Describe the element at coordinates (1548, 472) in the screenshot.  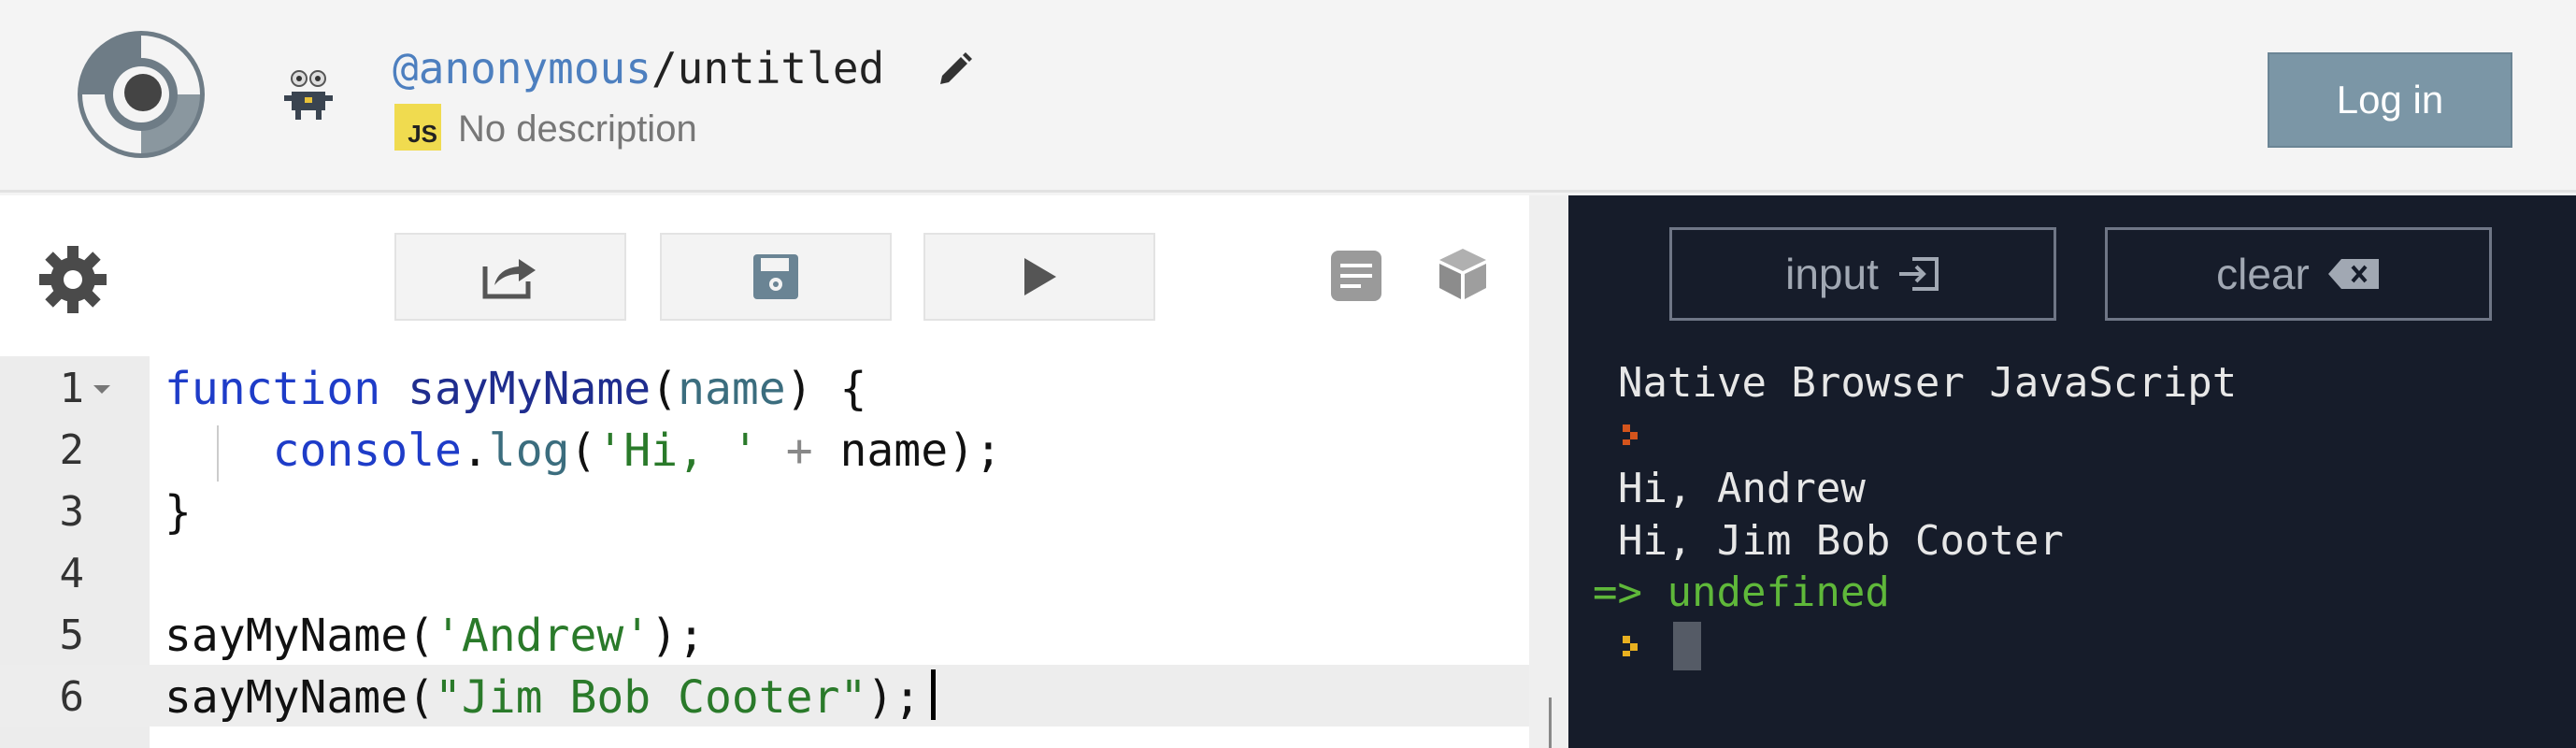
I see `pane-splitter` at that location.